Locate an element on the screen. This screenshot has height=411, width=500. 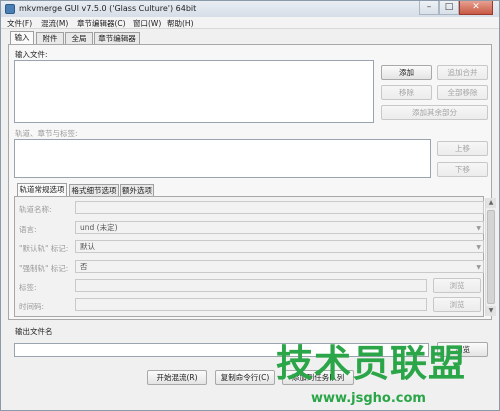
tracks-label: 轨道、章节与标签: is located at coordinates (46, 133).